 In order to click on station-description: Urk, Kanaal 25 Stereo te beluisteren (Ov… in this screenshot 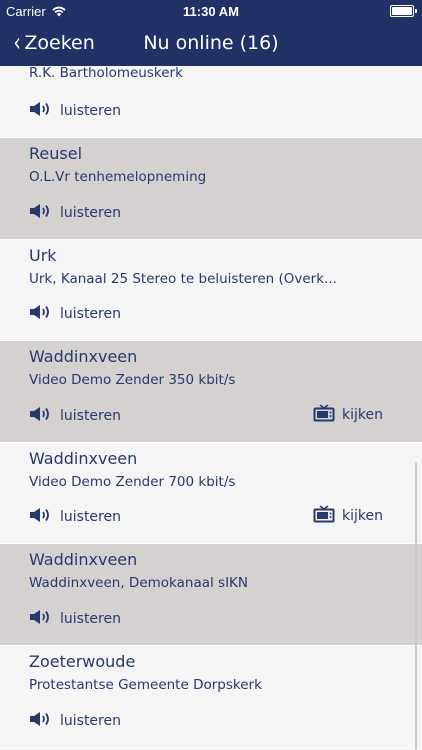, I will do `click(183, 278)`.